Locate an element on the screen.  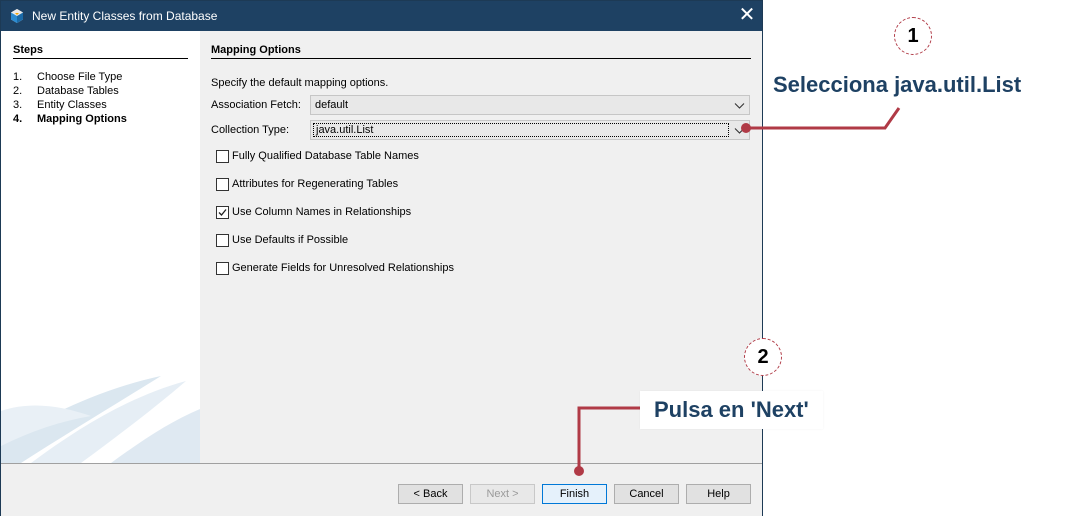
step-label: Entity Classes is located at coordinates (72, 105).